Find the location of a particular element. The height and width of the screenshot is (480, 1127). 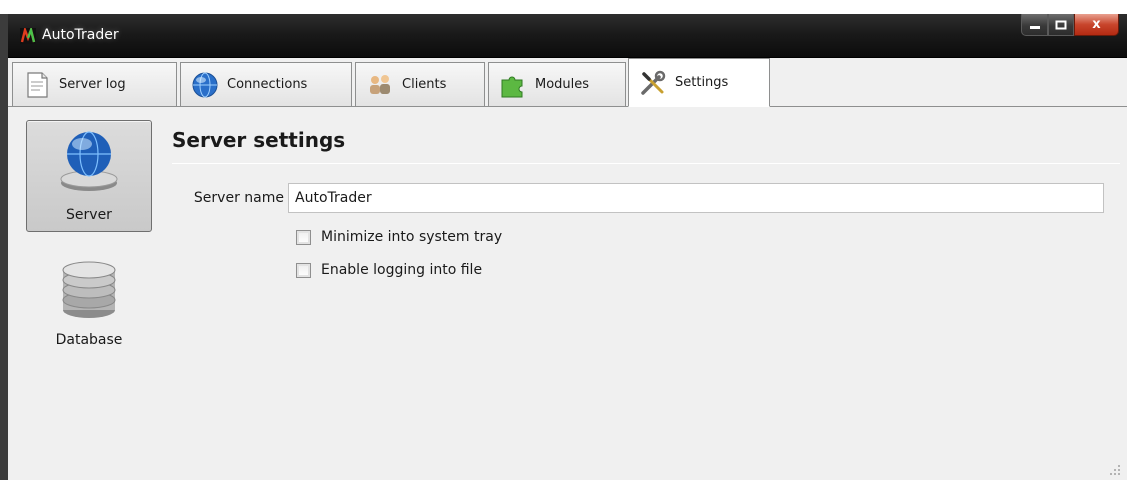

settings-sidebar: Server Database is located at coordinates (89, 239).